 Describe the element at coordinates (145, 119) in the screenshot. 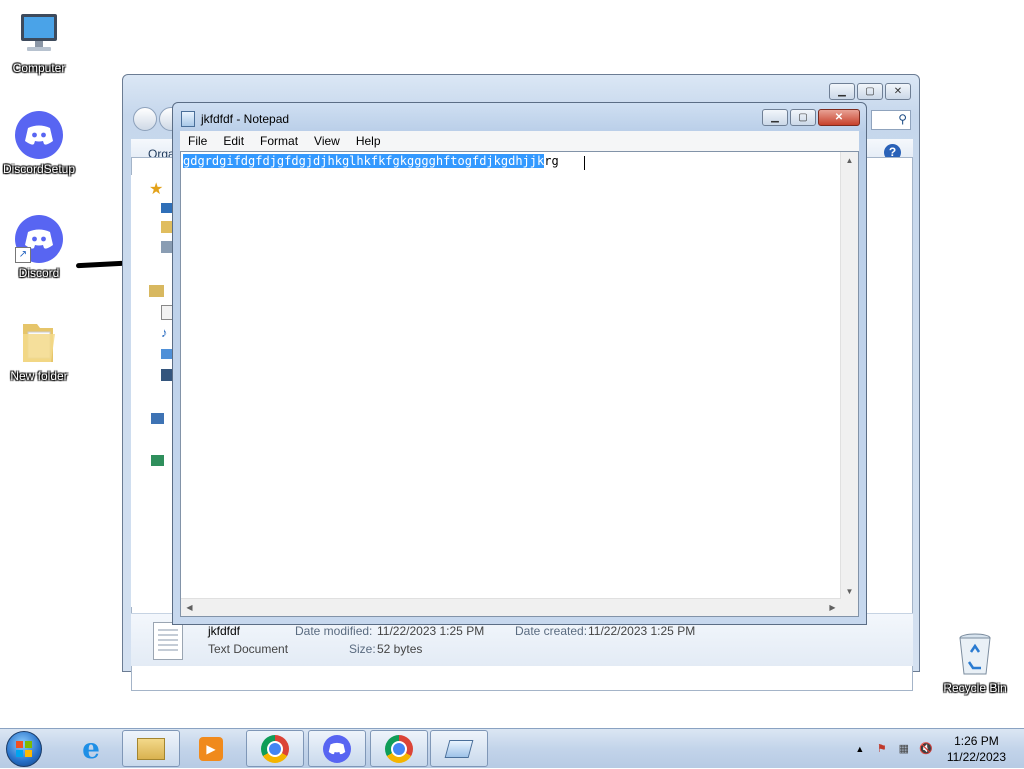

I see `back-button` at that location.